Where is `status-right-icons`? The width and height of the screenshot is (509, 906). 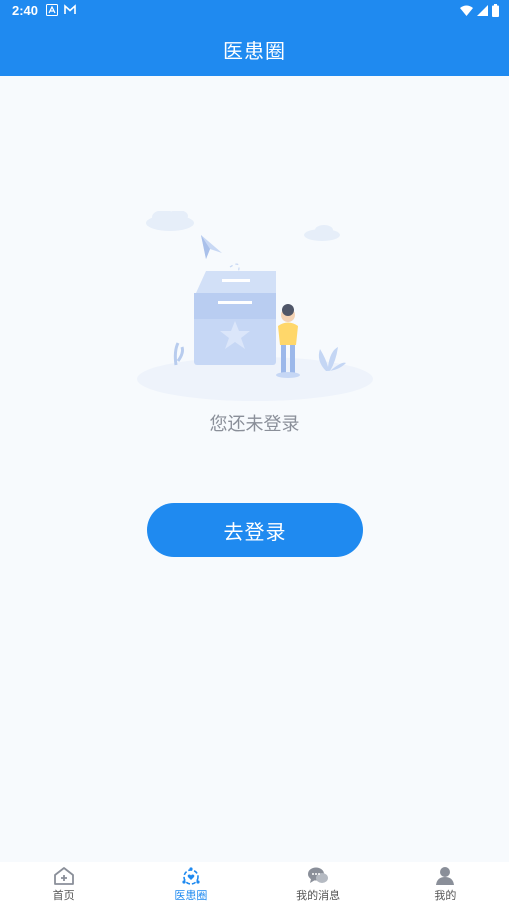 status-right-icons is located at coordinates (479, 10).